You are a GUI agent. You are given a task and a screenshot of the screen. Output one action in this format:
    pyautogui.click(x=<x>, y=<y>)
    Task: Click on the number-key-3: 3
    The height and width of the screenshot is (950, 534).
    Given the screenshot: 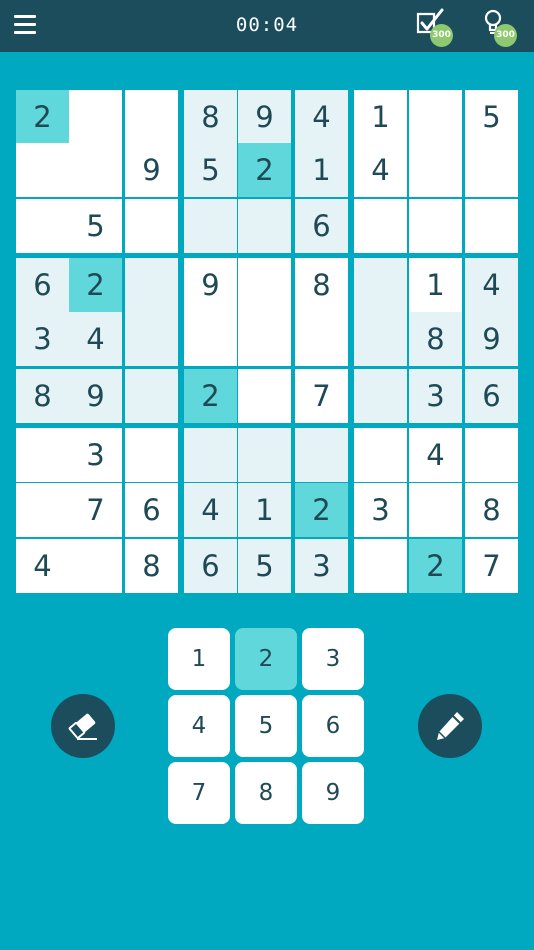 What is the action you would take?
    pyautogui.click(x=333, y=659)
    